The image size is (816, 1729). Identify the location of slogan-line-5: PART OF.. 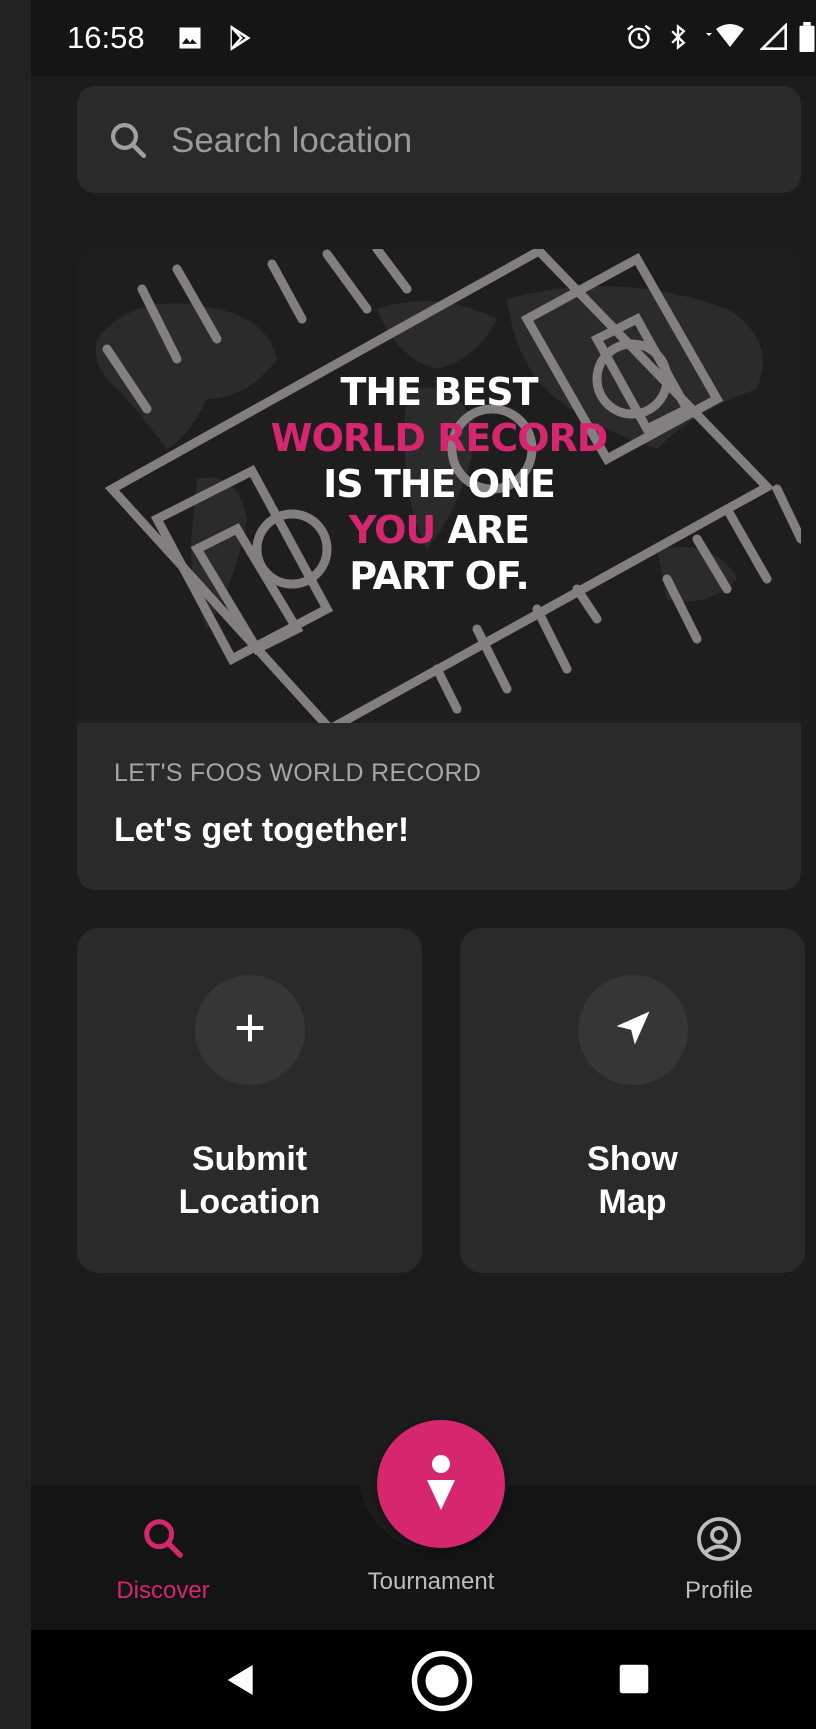
(439, 576).